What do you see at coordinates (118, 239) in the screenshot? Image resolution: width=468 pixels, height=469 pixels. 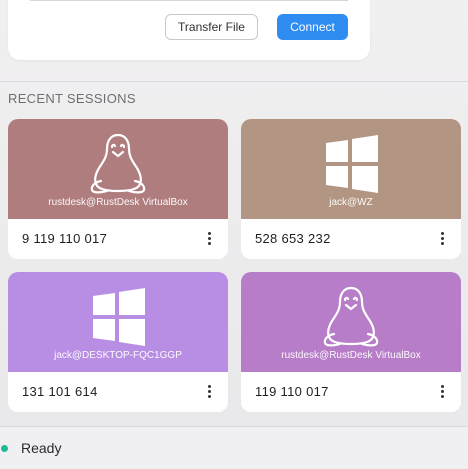 I see `session-footer: 9 119 110 017` at bounding box center [118, 239].